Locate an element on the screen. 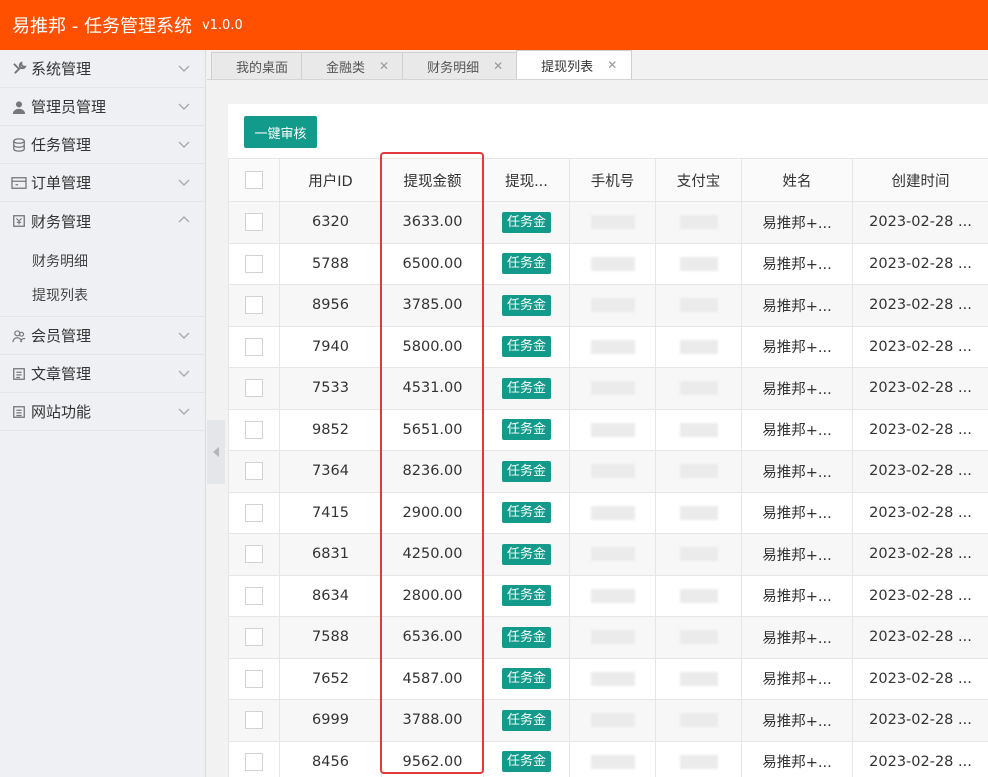 The width and height of the screenshot is (988, 777). tab-finance-category: 金融类 ✕ is located at coordinates (353, 65).